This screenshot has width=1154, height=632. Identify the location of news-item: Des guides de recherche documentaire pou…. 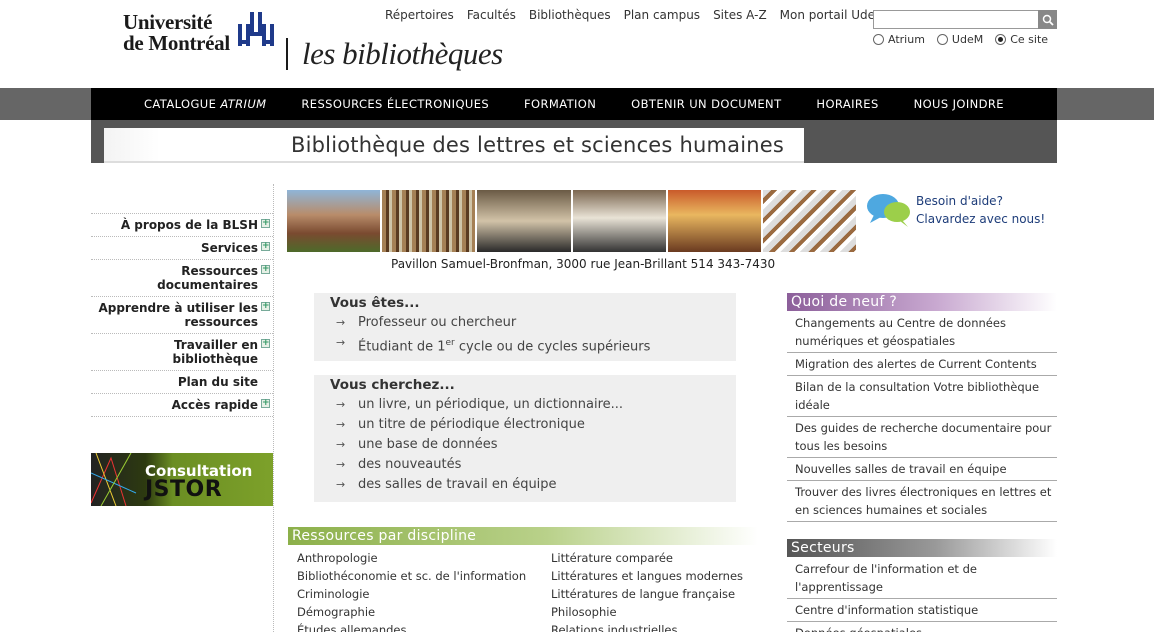
(922, 437).